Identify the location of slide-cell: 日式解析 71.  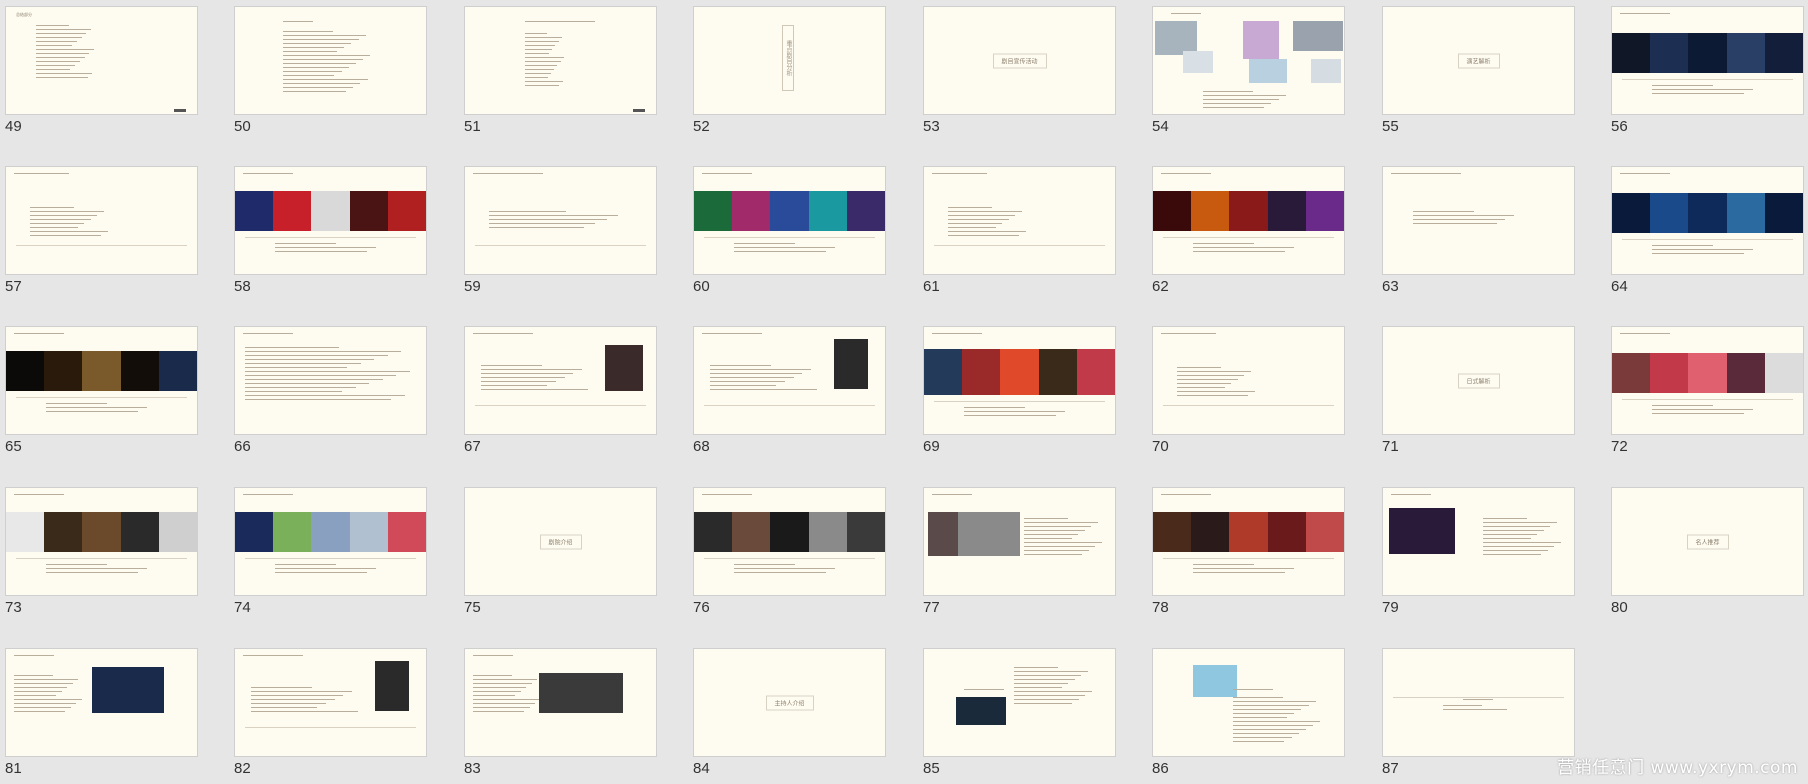
(1476, 390).